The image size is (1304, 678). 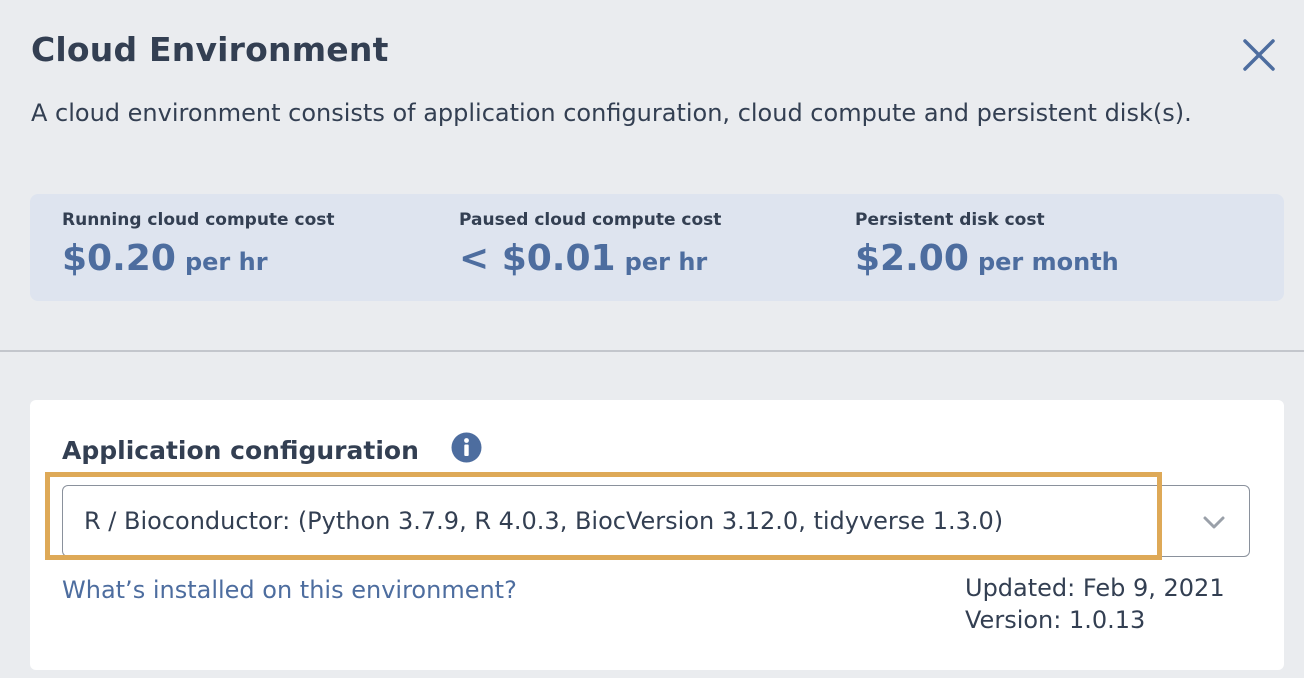 What do you see at coordinates (240, 450) in the screenshot?
I see `section-title: Application configuration` at bounding box center [240, 450].